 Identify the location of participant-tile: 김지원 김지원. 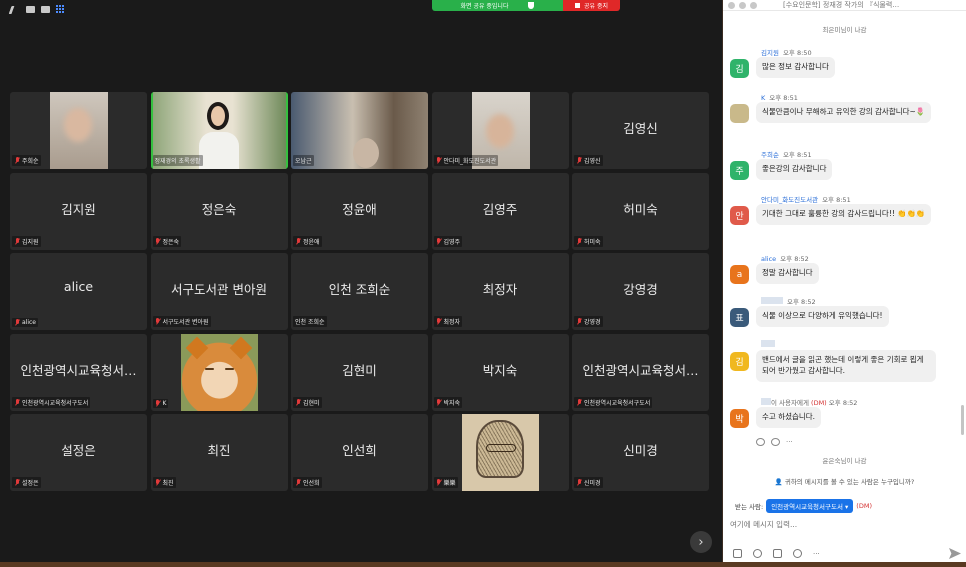
(78, 211).